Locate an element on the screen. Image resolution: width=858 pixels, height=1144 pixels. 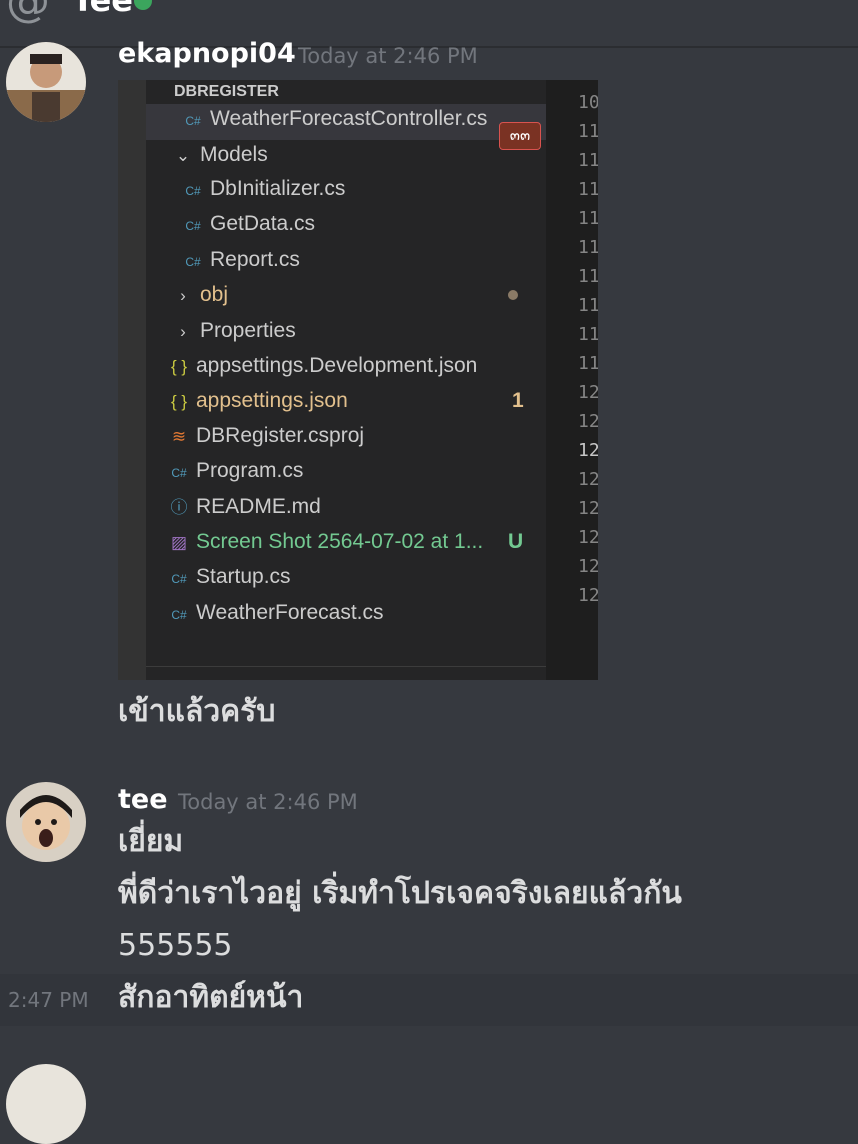
online-status-icon is located at coordinates (143, 5).